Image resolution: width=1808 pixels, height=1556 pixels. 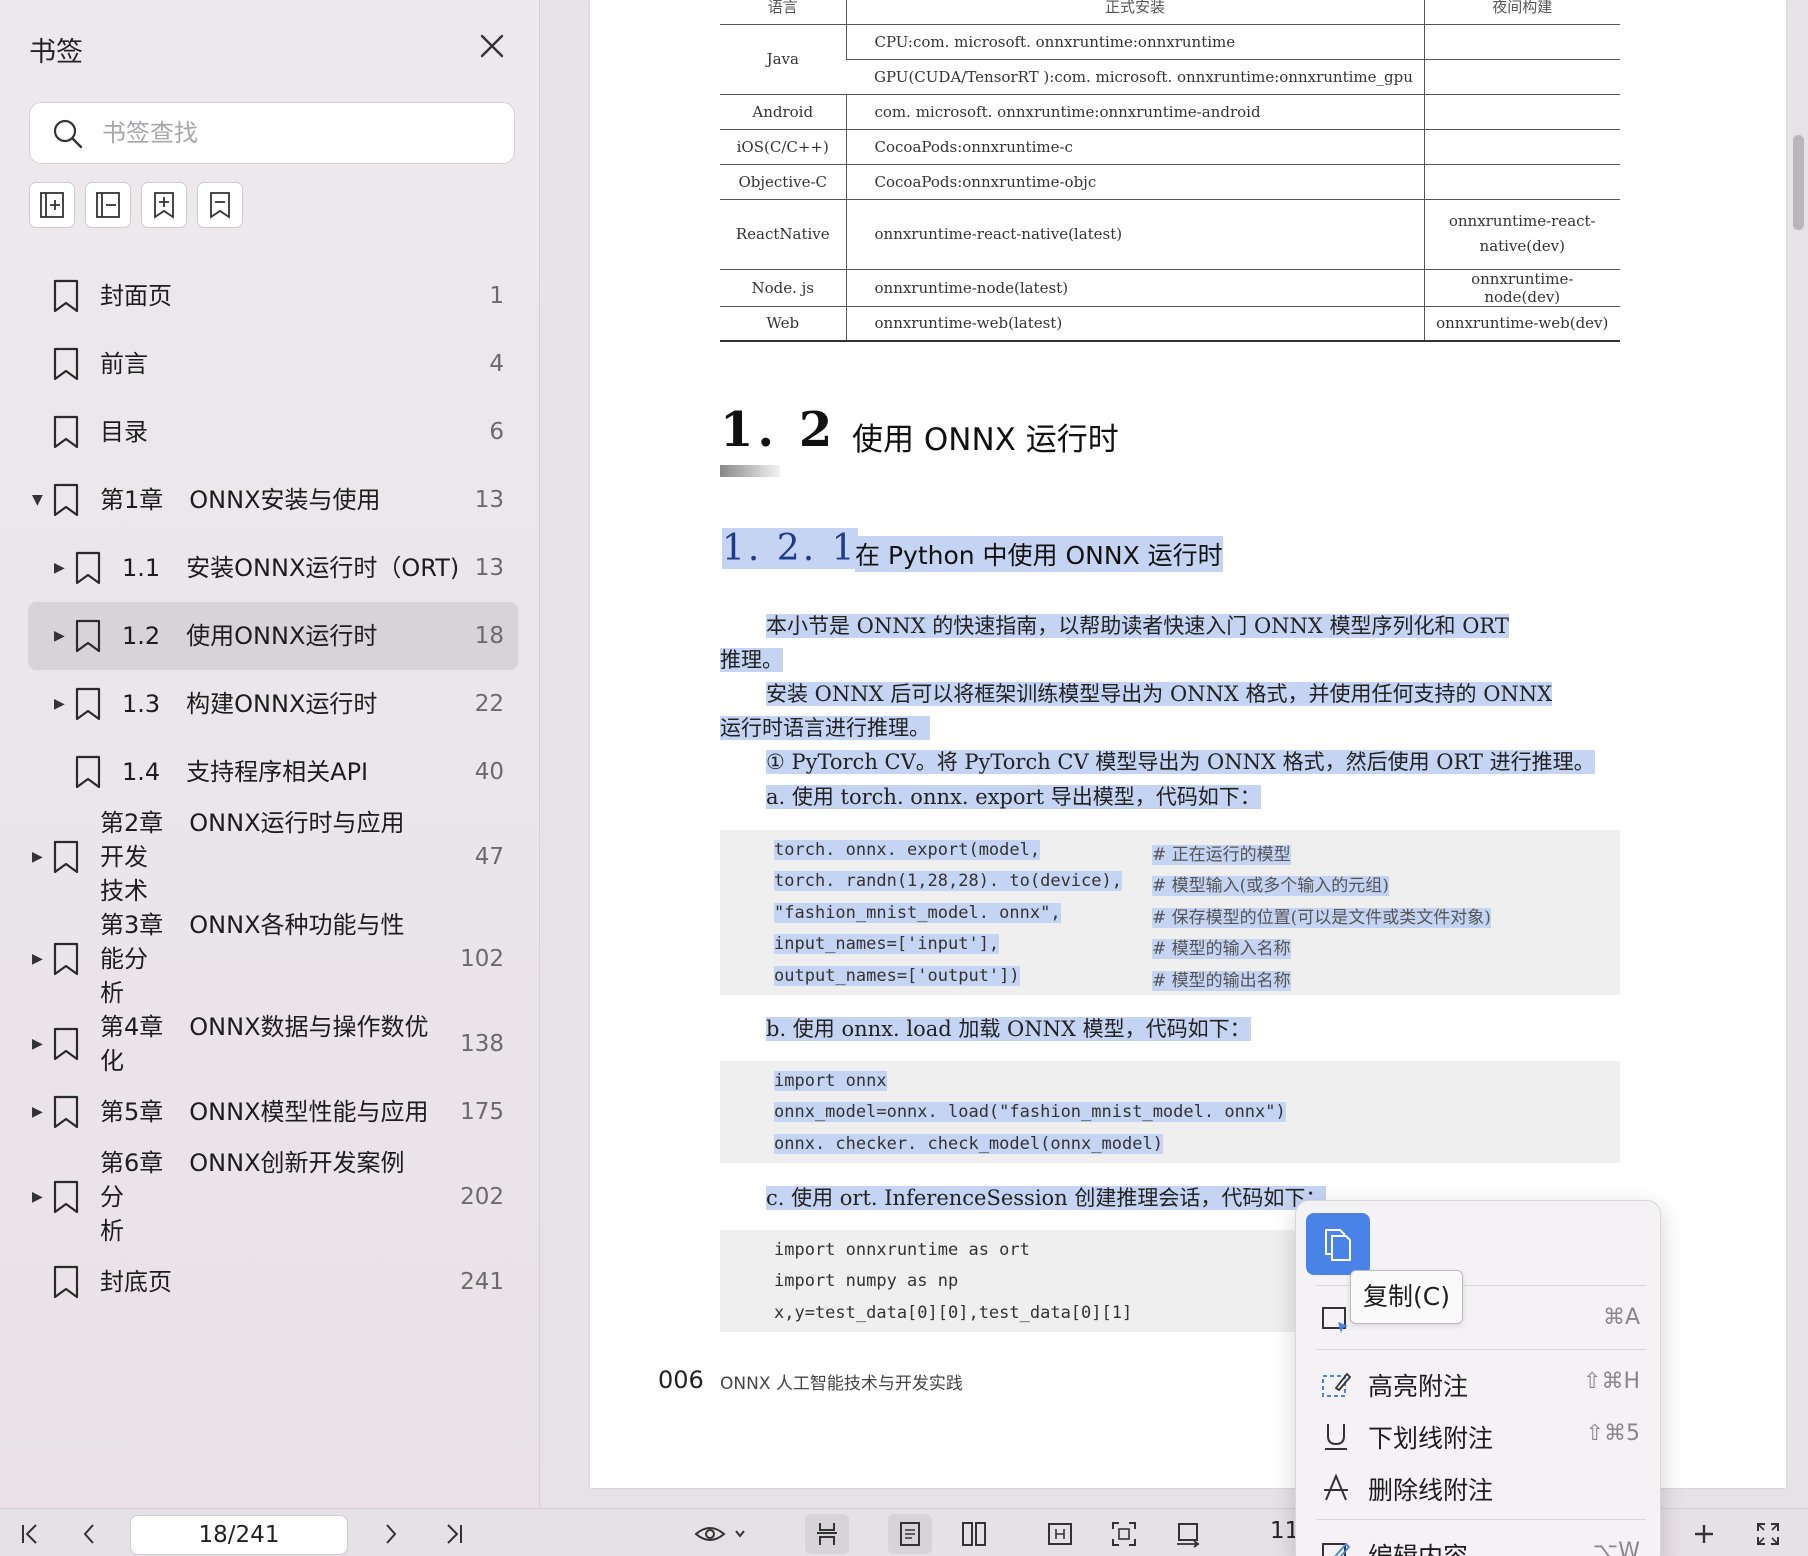 What do you see at coordinates (1170, 728) in the screenshot?
I see `paragraph: 运行时语言进行推理。` at bounding box center [1170, 728].